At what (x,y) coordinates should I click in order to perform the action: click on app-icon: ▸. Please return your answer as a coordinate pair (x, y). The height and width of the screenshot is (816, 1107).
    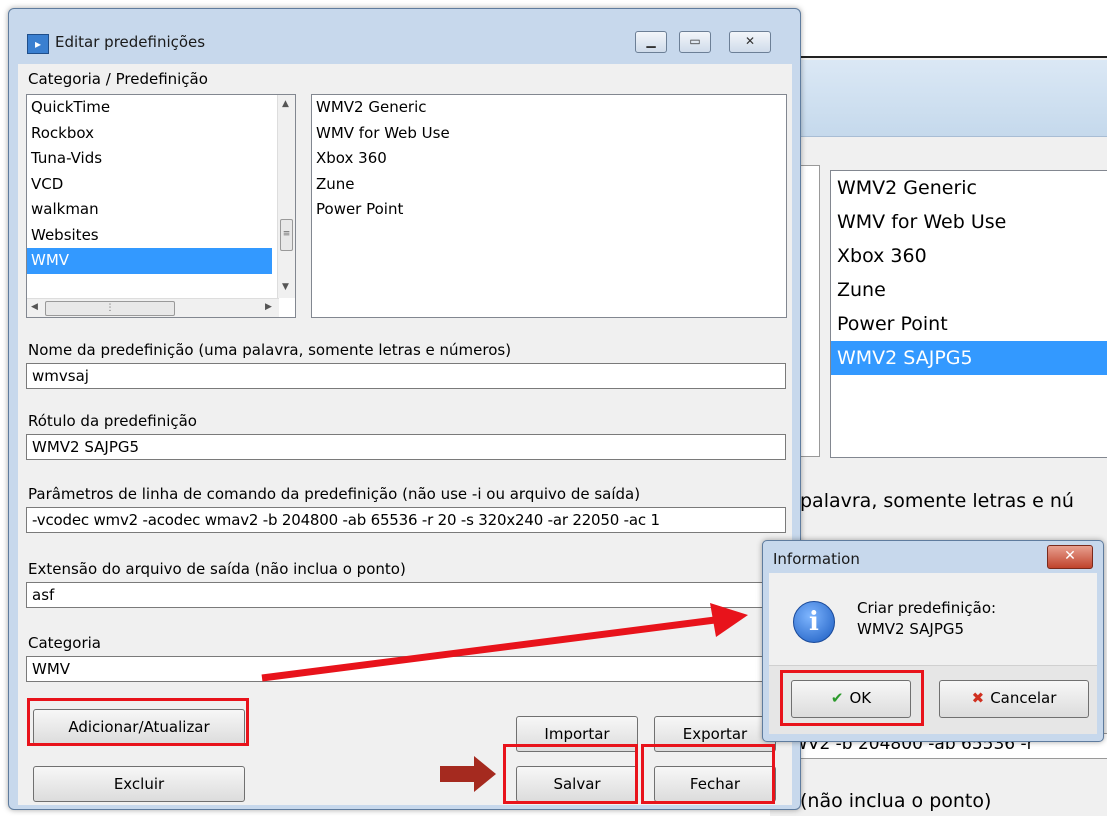
    Looking at the image, I should click on (38, 44).